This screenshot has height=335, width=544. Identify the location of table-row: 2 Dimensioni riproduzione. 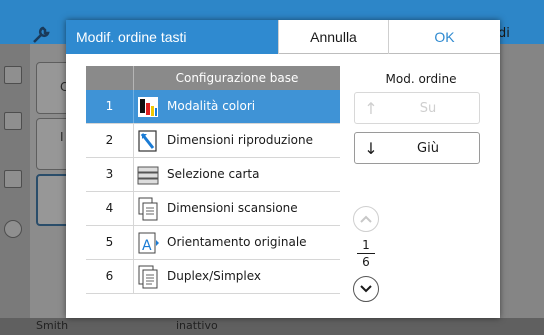
(213, 141).